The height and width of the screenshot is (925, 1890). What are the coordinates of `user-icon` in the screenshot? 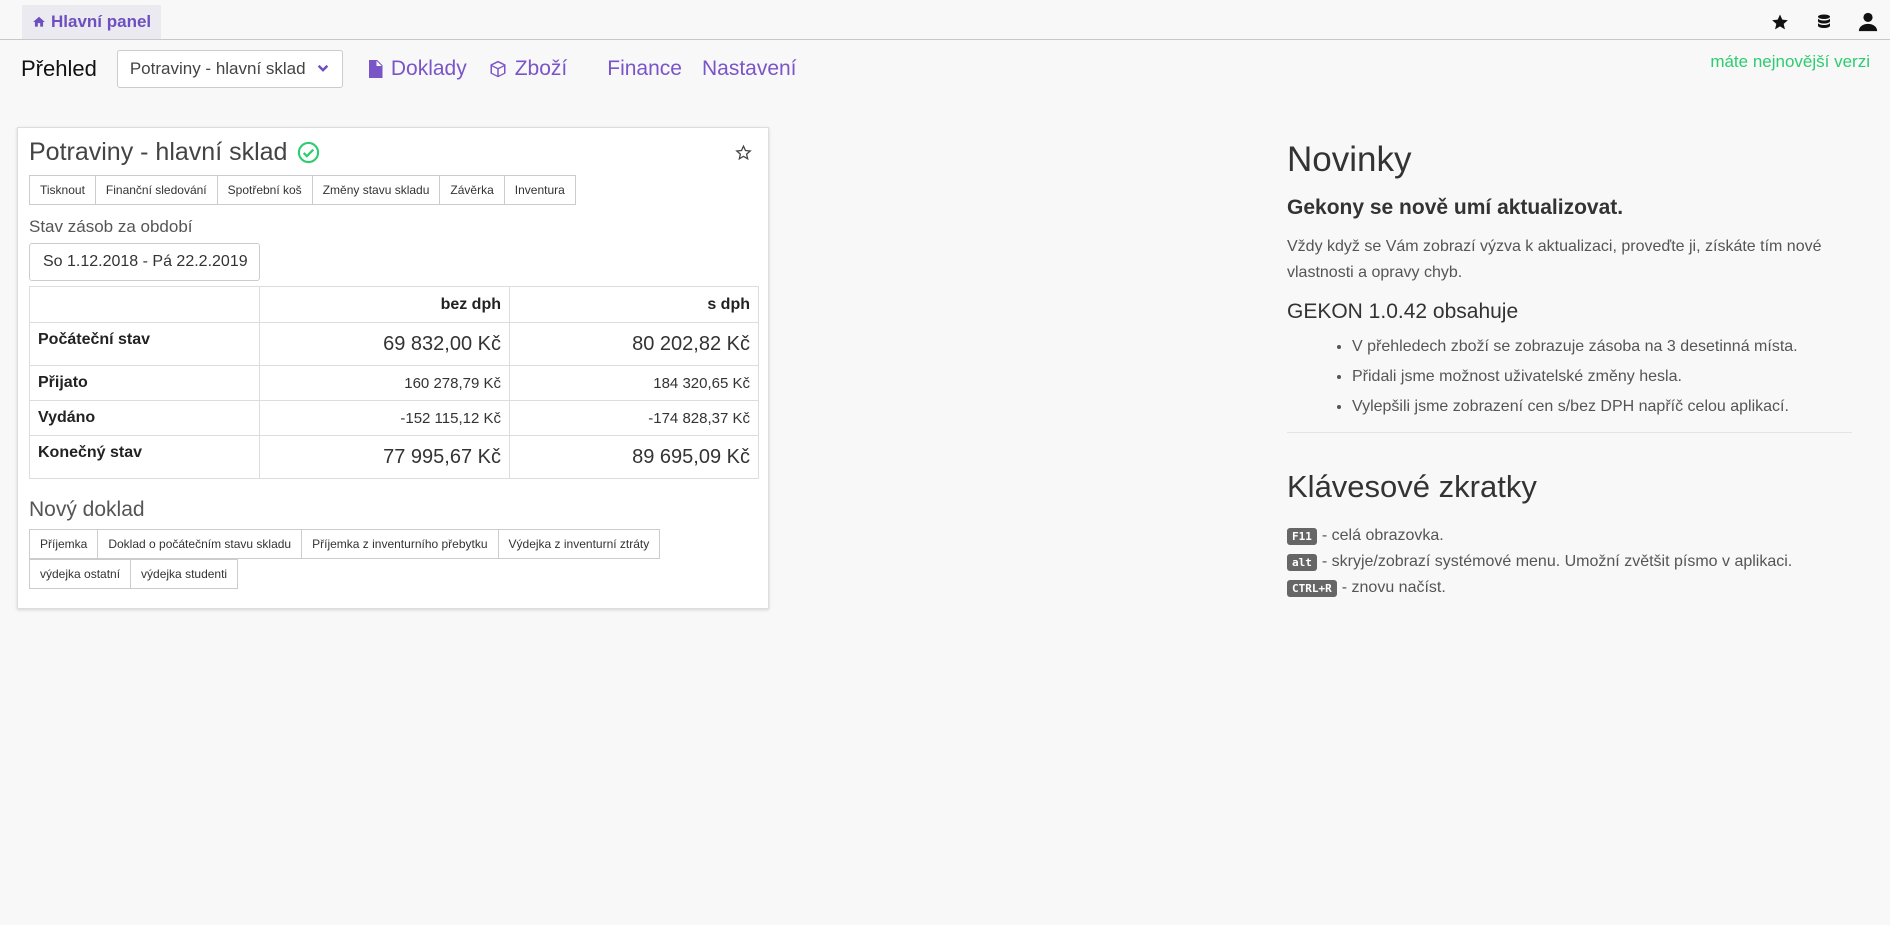 It's located at (1868, 22).